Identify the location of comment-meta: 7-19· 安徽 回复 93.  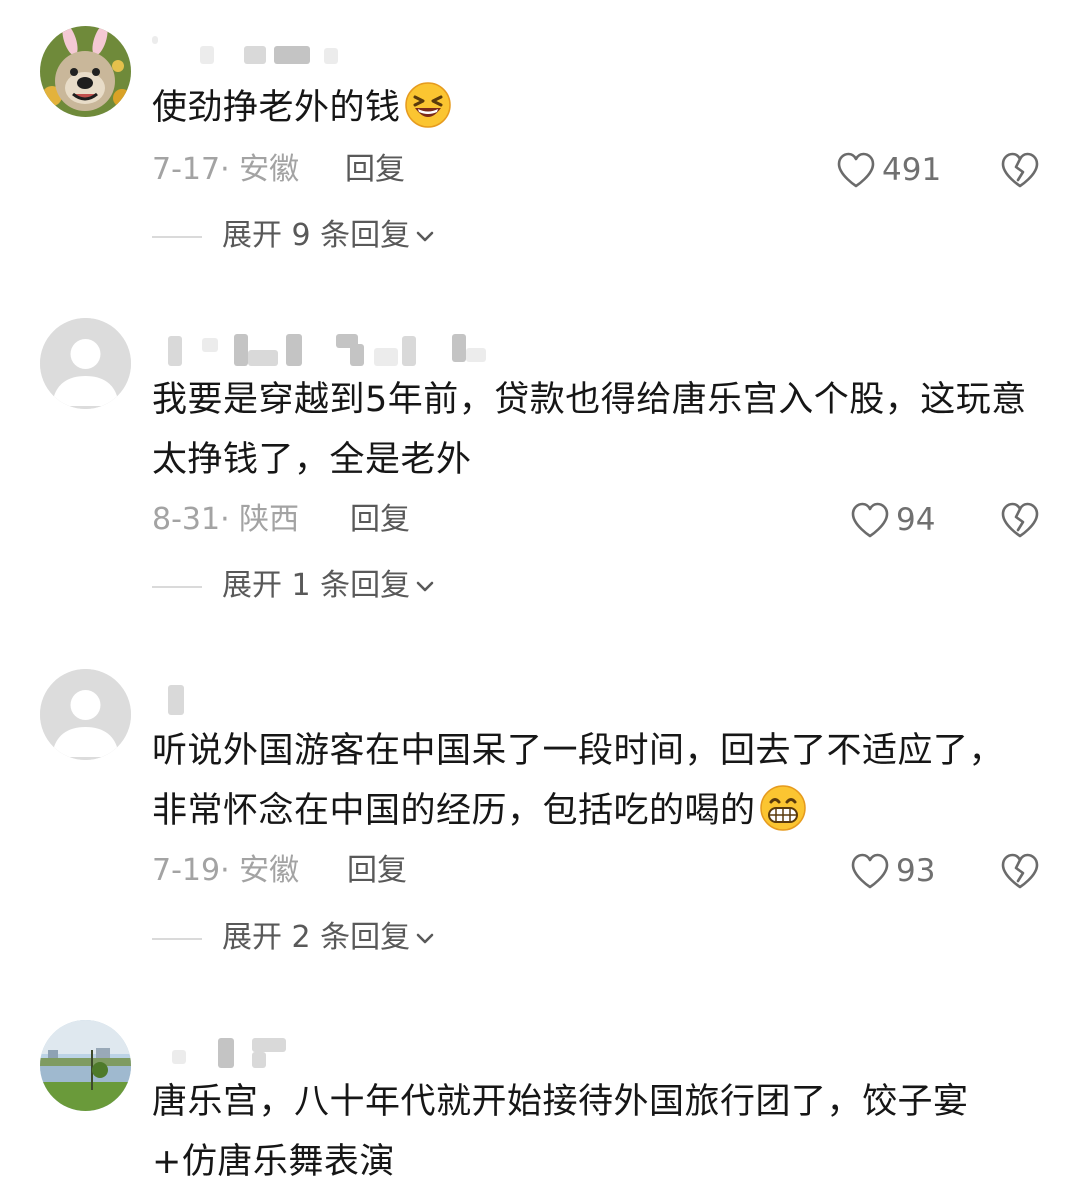
(596, 871).